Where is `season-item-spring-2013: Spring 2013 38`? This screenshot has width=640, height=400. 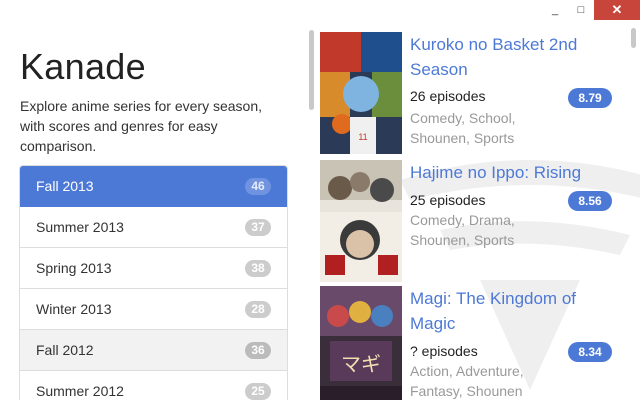 season-item-spring-2013: Spring 2013 38 is located at coordinates (153, 268).